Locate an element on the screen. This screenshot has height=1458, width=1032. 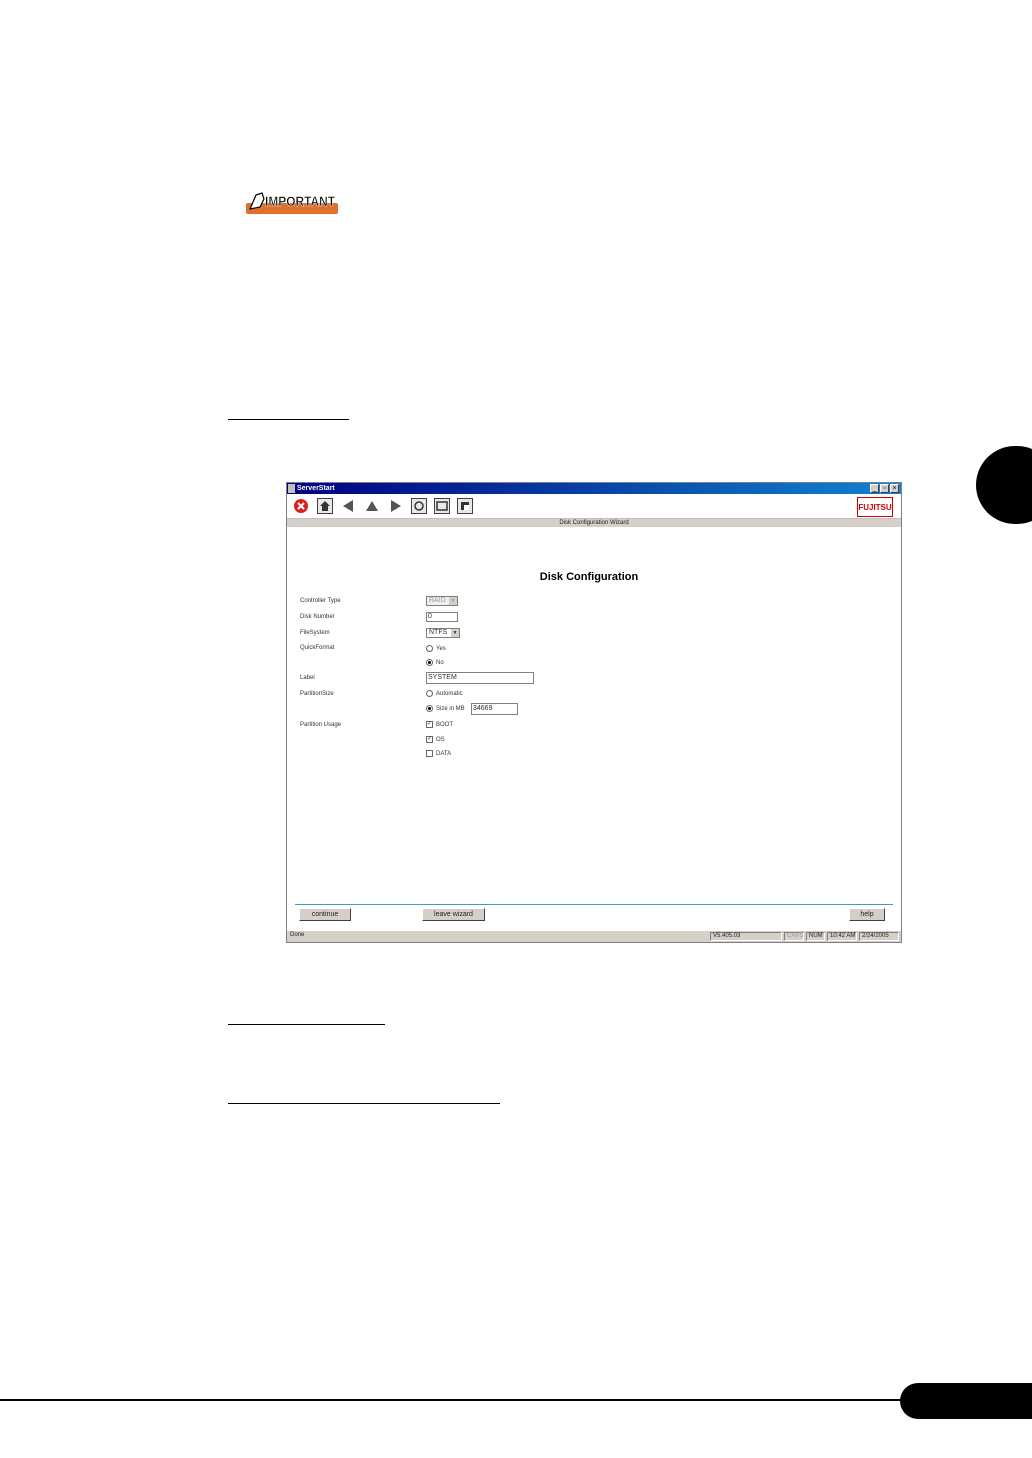
partition-usage-os-option: ✓ OS is located at coordinates (435, 739).